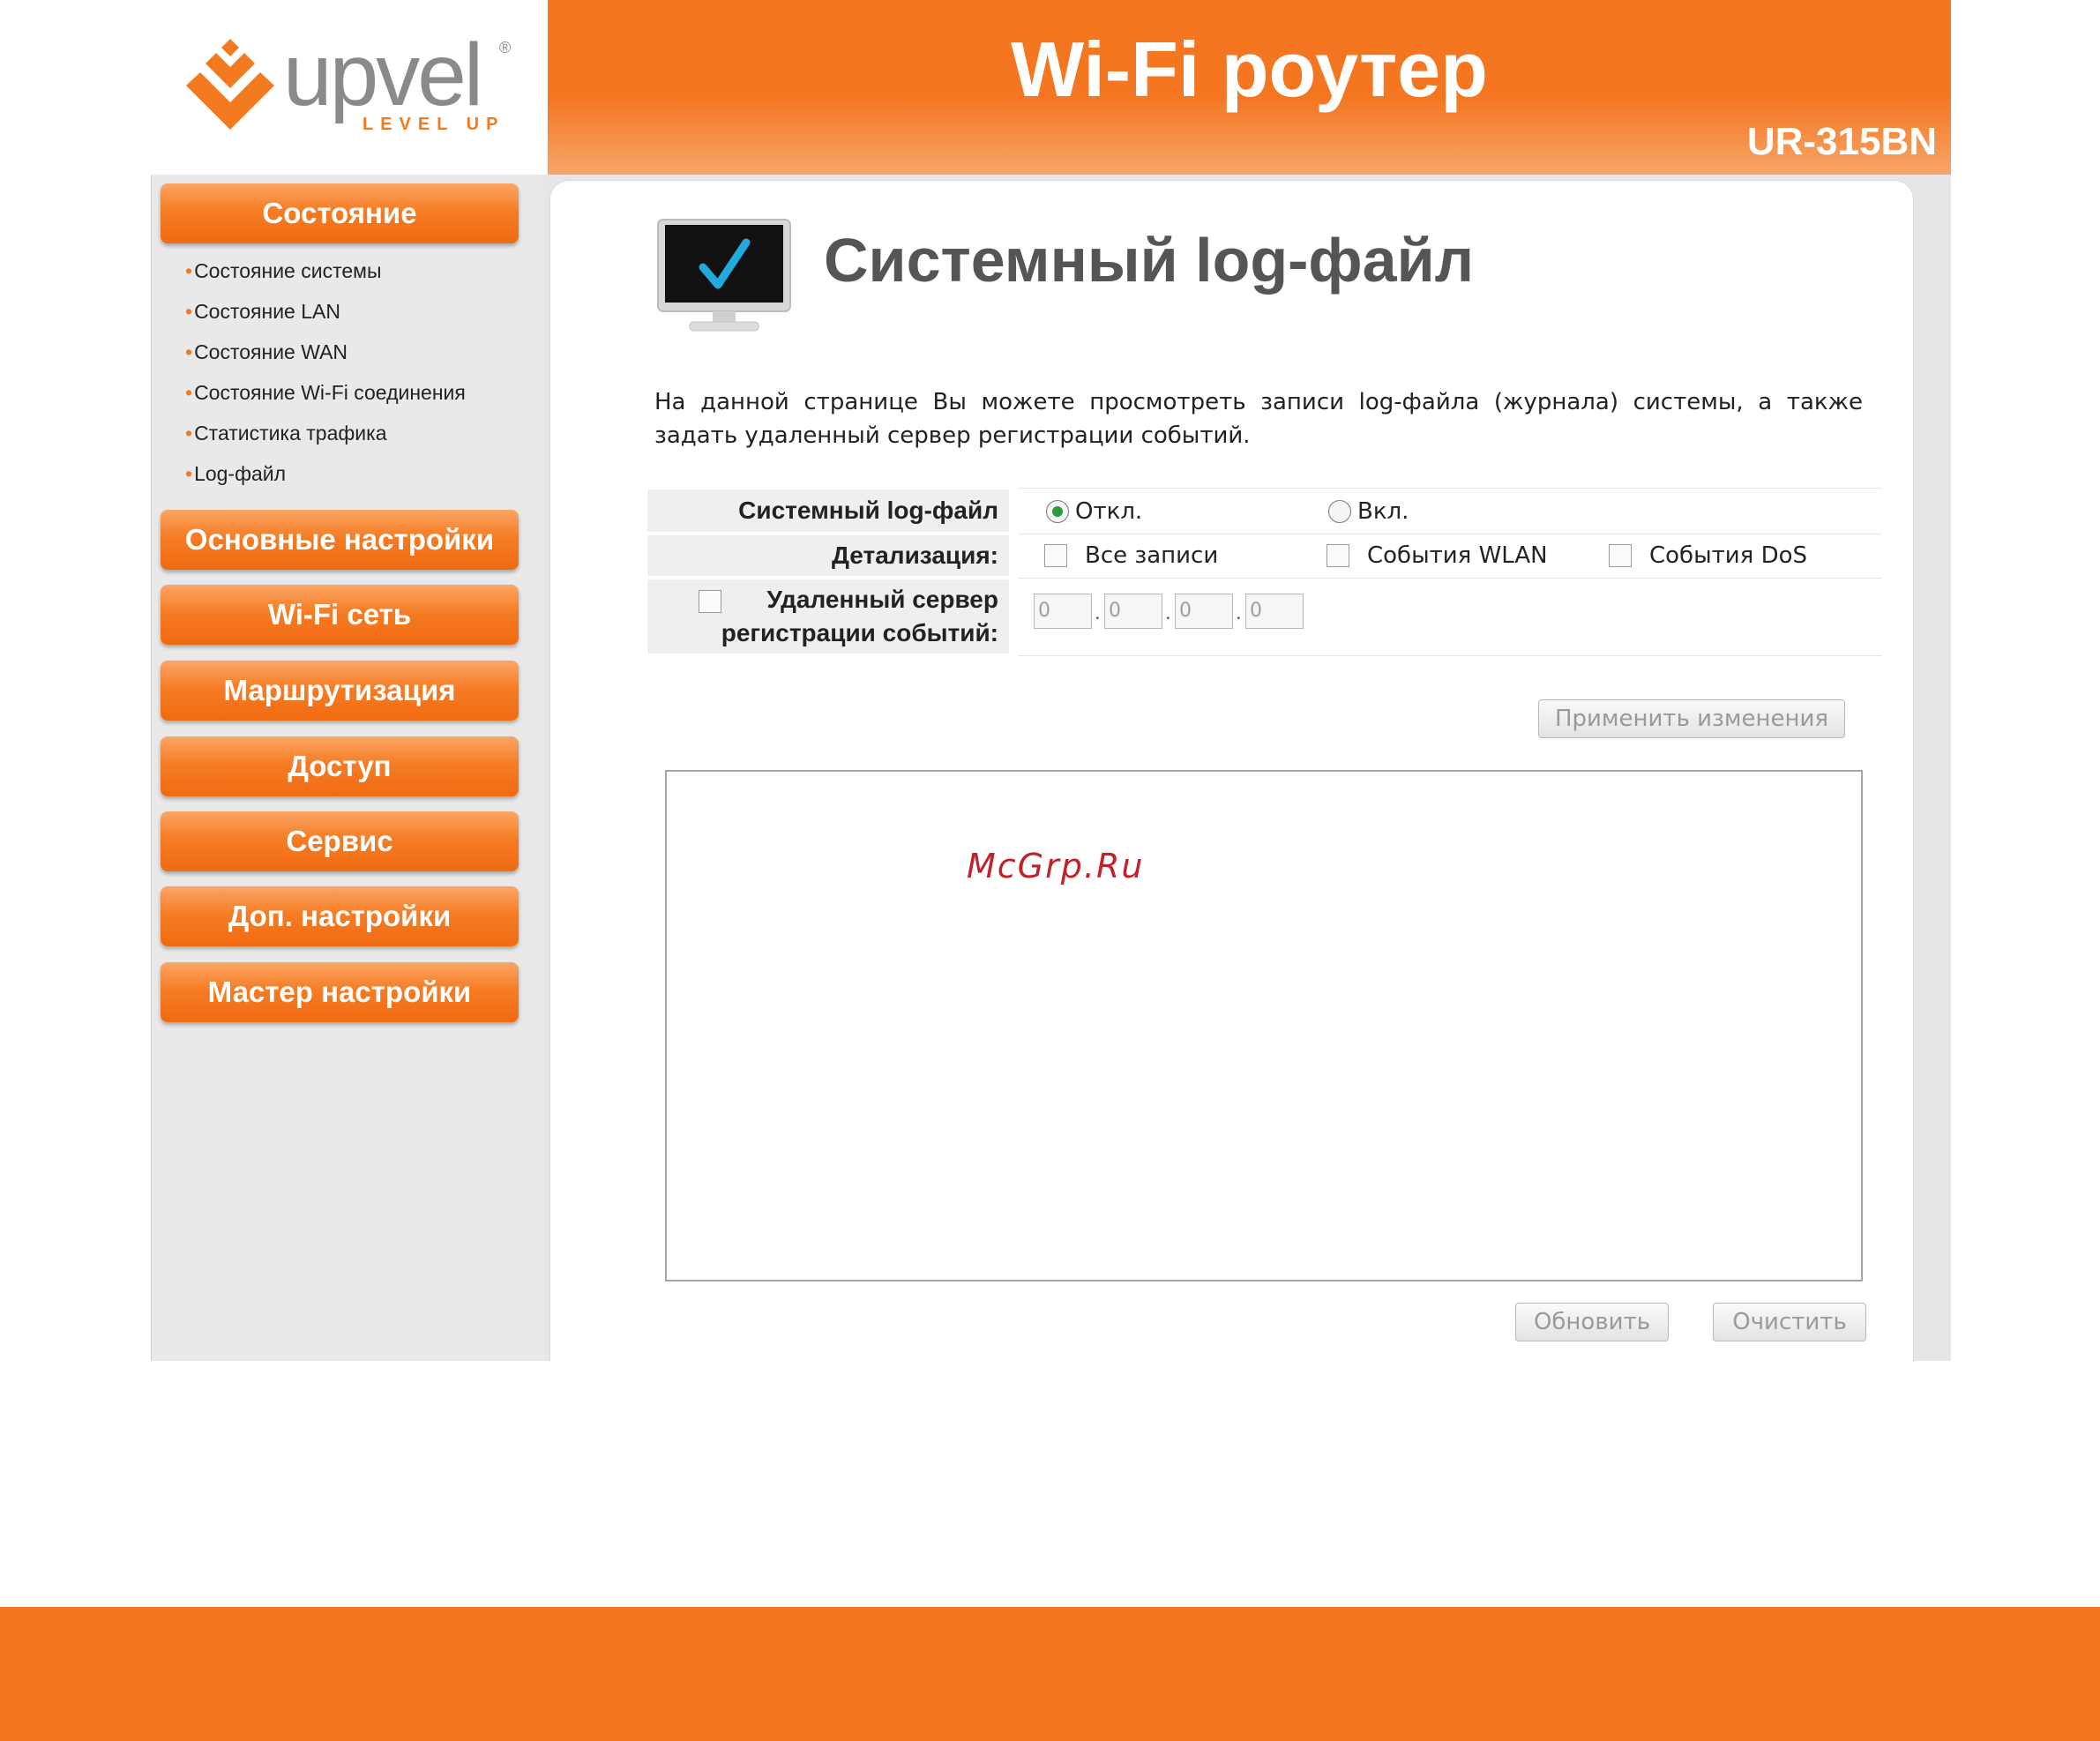 The image size is (2100, 1741). I want to click on logo-registered-mark: ®, so click(505, 47).